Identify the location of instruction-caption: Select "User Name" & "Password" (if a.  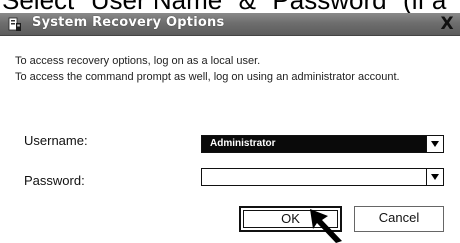
(224, 7).